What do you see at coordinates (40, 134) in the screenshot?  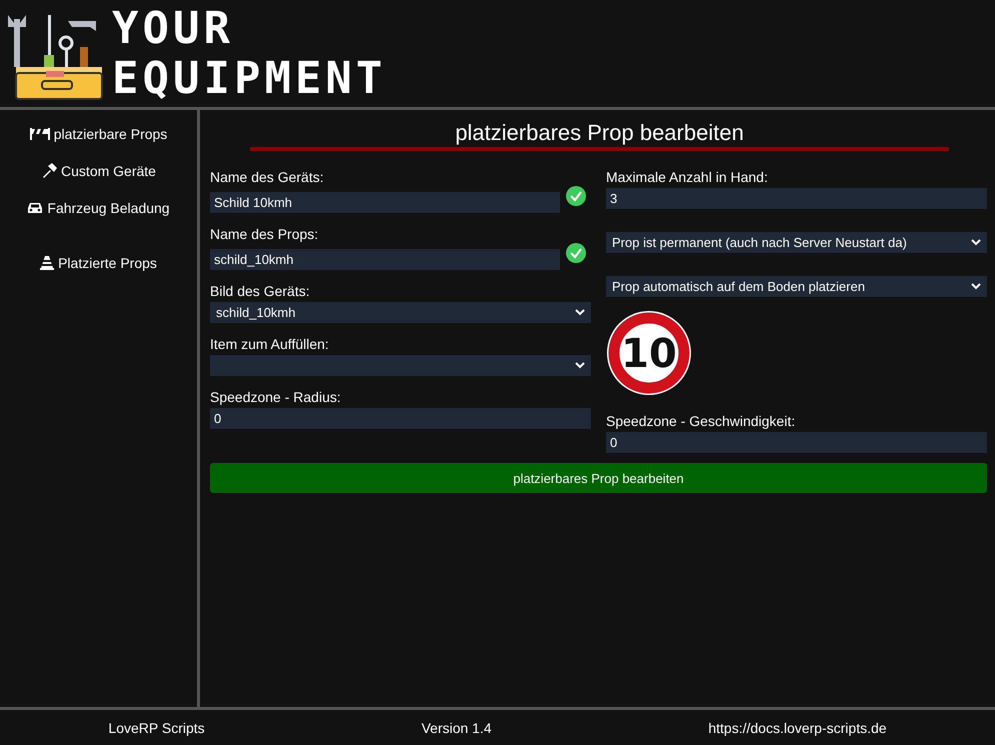 I see `barrier-icon` at bounding box center [40, 134].